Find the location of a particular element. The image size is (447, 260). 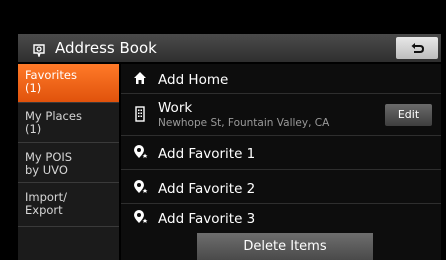

map-pin-icon is located at coordinates (39, 49).